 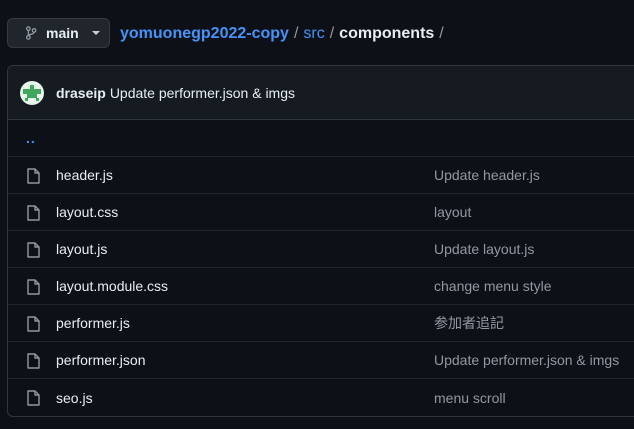 I want to click on file-name-link: seo.js, so click(x=74, y=398).